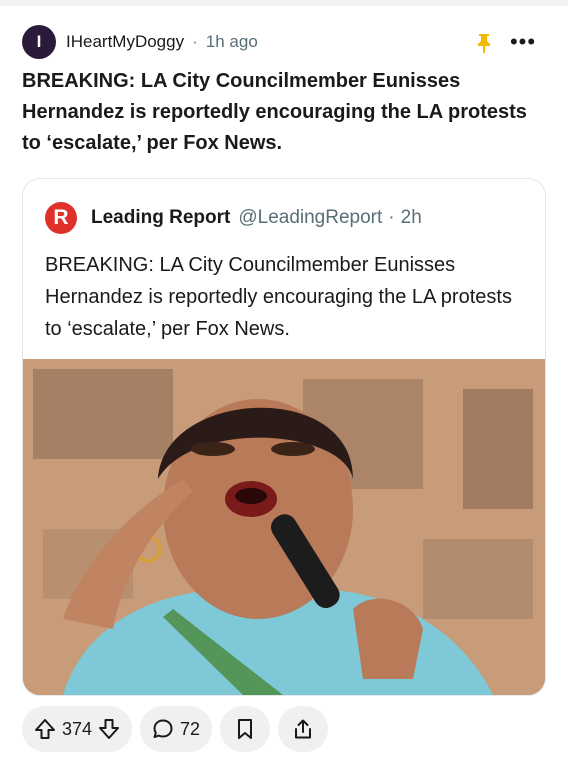 The width and height of the screenshot is (568, 763). Describe the element at coordinates (284, 3) in the screenshot. I see `top-divider` at that location.